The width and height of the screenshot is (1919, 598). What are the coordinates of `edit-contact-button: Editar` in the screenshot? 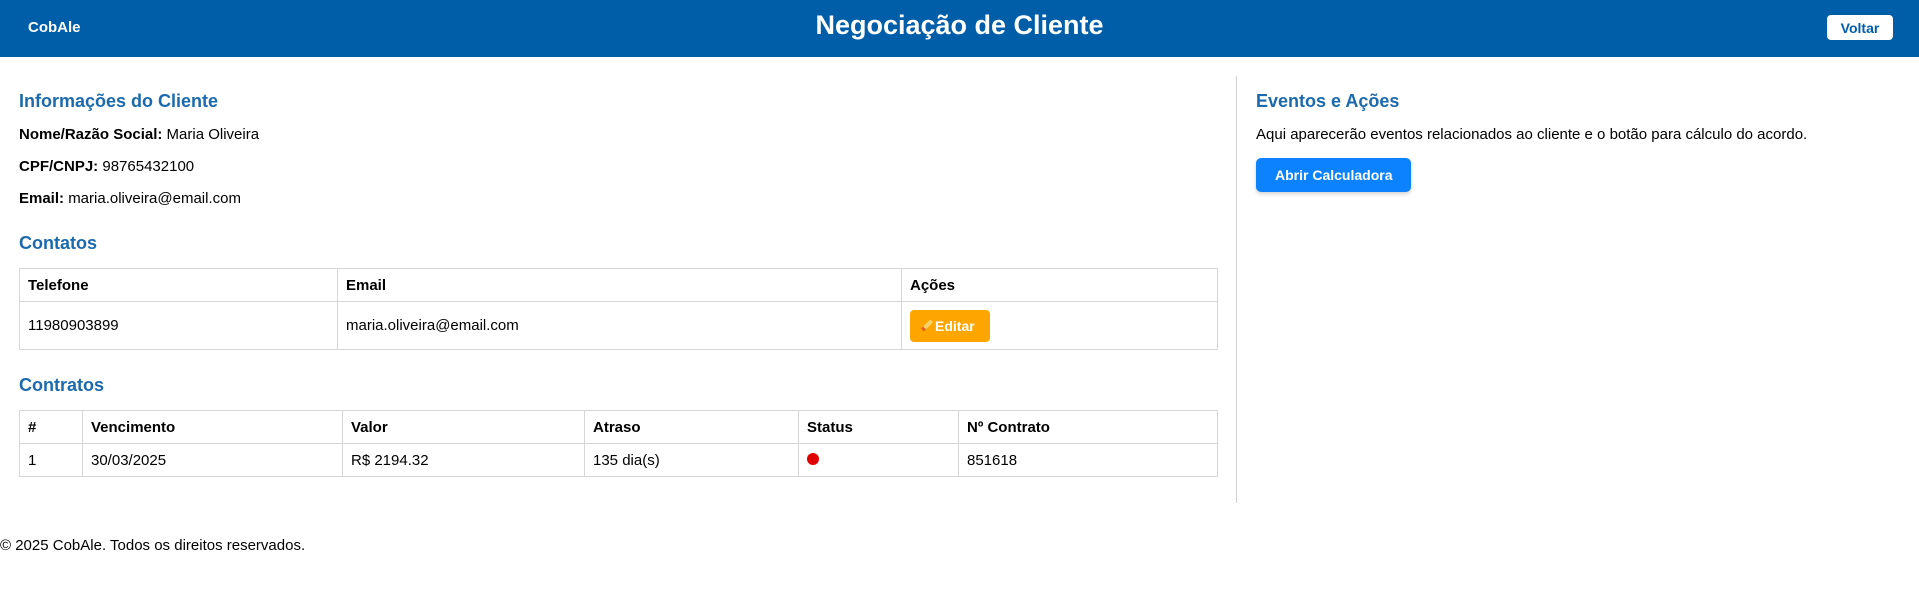 It's located at (950, 325).